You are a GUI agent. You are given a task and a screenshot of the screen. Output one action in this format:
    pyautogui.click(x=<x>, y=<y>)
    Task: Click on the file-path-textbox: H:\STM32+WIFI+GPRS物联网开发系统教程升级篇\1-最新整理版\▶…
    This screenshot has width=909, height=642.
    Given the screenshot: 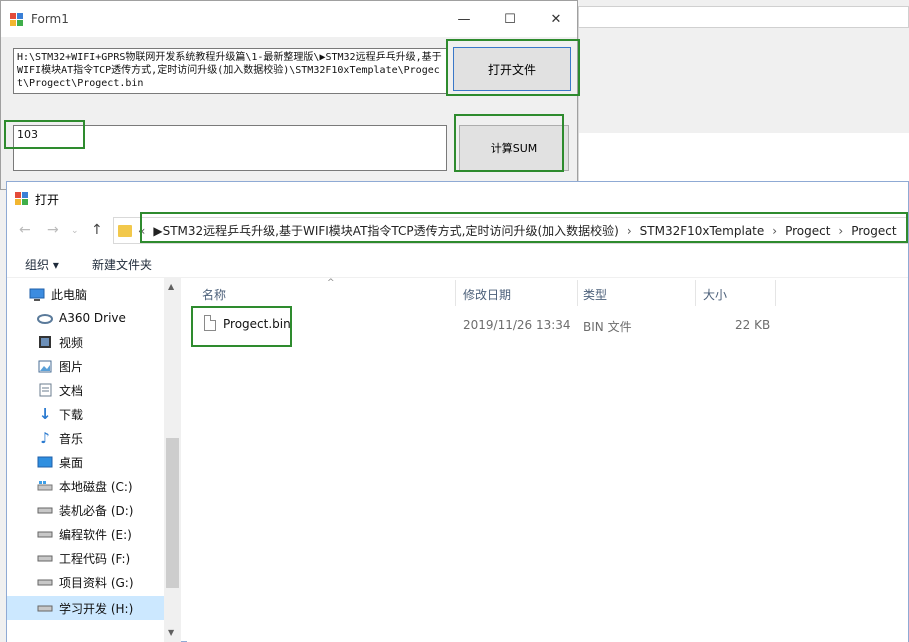 What is the action you would take?
    pyautogui.click(x=230, y=71)
    